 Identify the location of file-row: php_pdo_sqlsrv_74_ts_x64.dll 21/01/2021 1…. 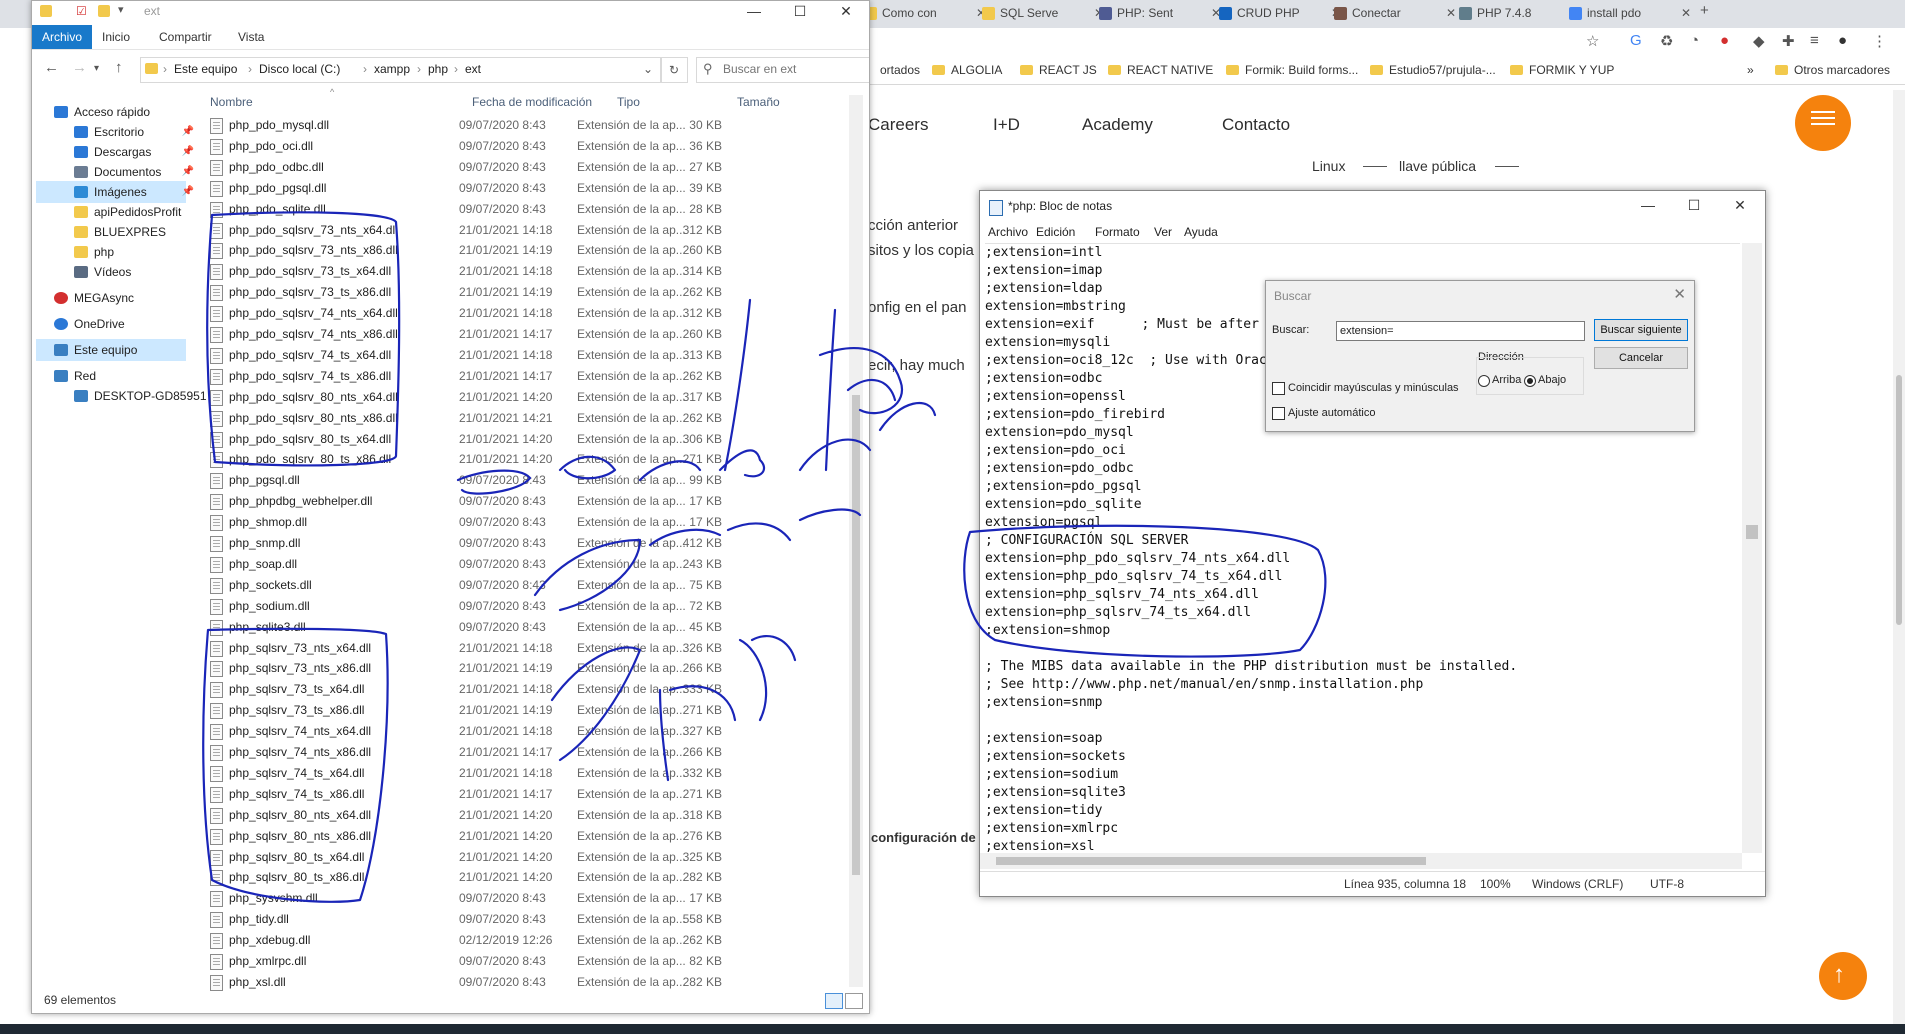
(522, 355).